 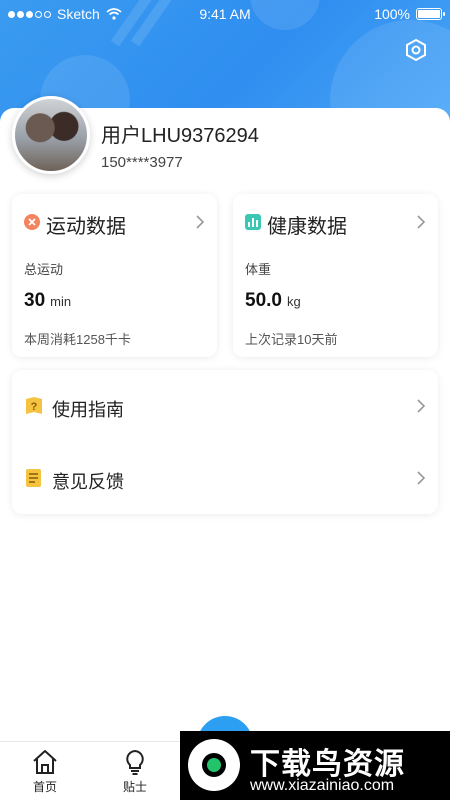 I want to click on sport-value-number: 30, so click(x=35, y=300).